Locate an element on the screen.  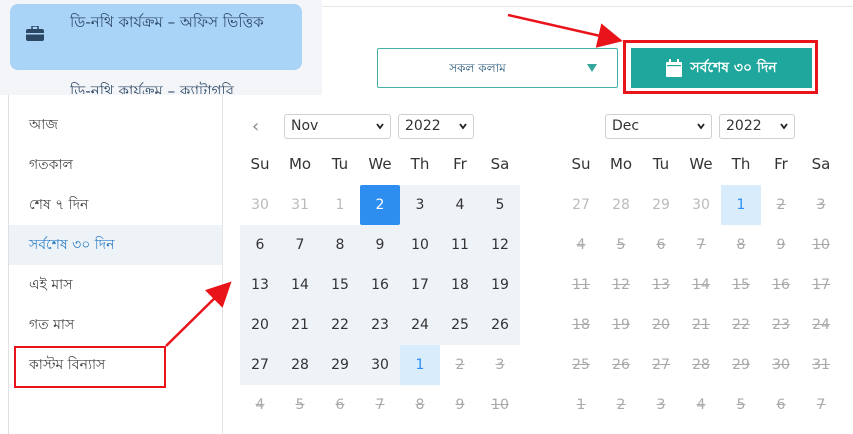
range-this-month: এই মাস is located at coordinates (115, 285).